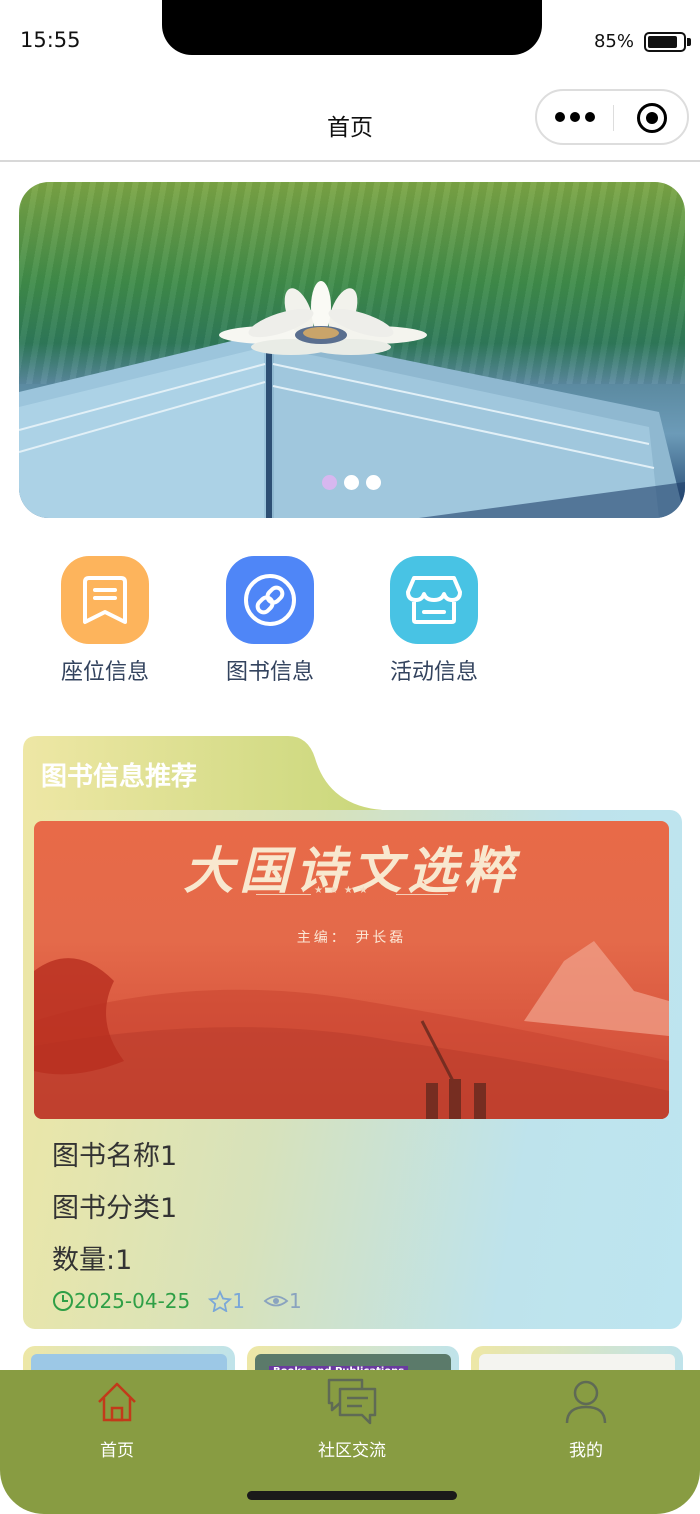 The height and width of the screenshot is (1514, 700). I want to click on eye-icon, so click(276, 1301).